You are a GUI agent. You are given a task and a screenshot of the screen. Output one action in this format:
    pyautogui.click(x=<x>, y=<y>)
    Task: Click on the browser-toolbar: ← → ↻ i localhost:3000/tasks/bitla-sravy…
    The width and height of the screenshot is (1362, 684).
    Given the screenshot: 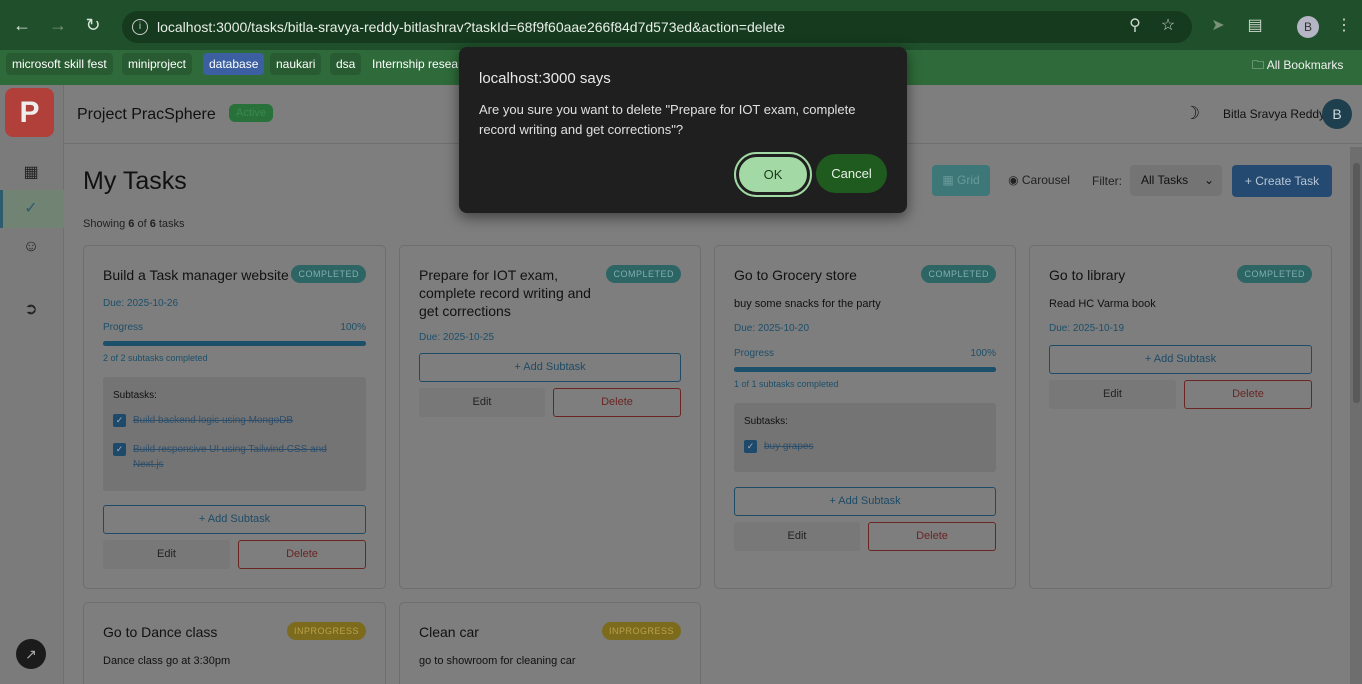 What is the action you would take?
    pyautogui.click(x=681, y=25)
    